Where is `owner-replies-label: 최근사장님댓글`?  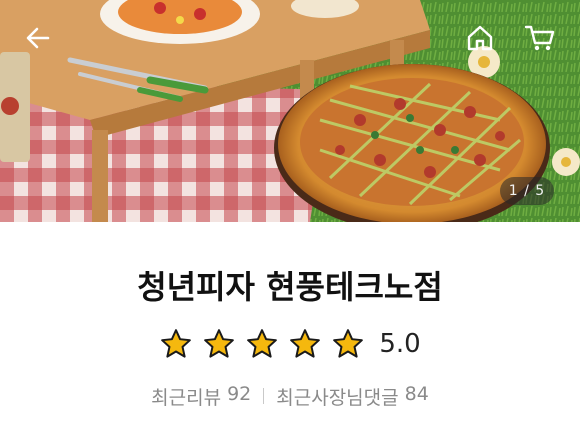
owner-replies-label: 최근사장님댓글 is located at coordinates (337, 397).